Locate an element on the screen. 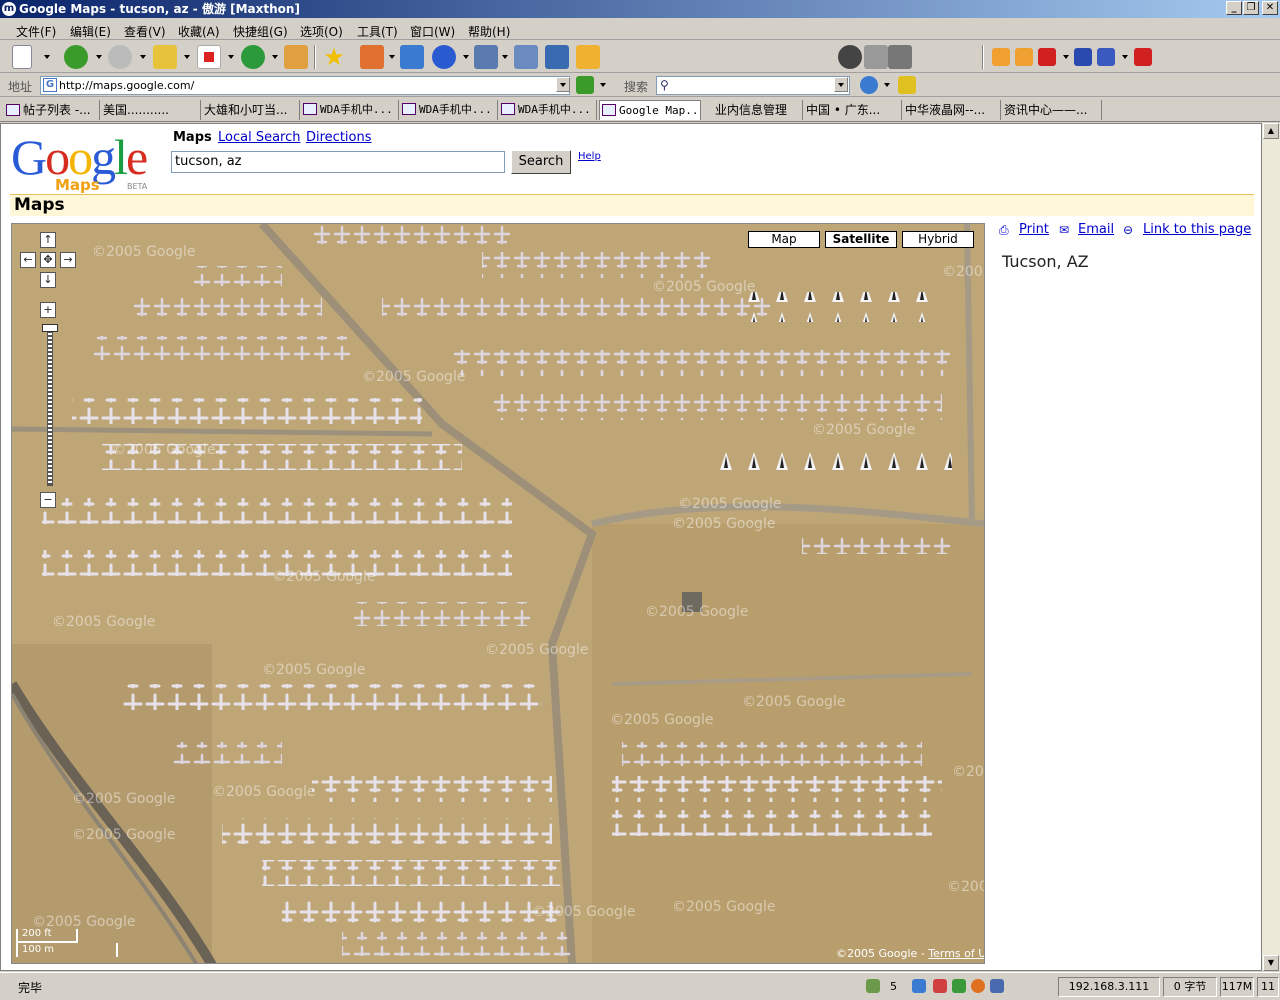  scroll-up-icon: ▲ is located at coordinates (1271, 131).